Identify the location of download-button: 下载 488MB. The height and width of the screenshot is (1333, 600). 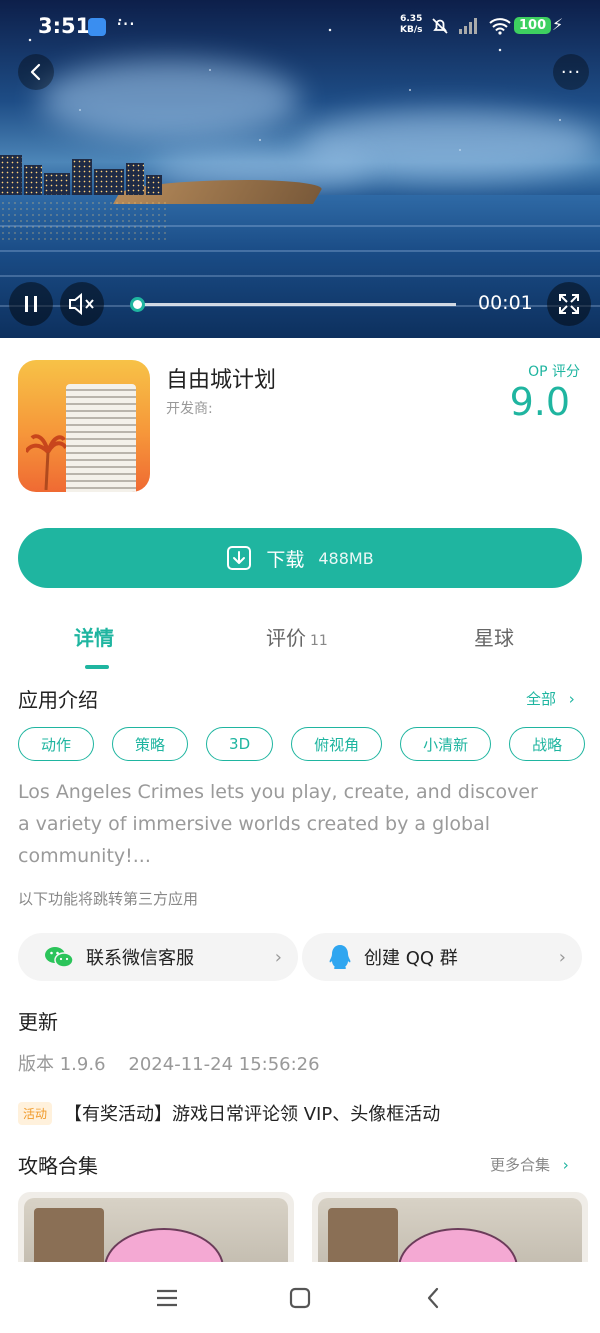
(300, 558).